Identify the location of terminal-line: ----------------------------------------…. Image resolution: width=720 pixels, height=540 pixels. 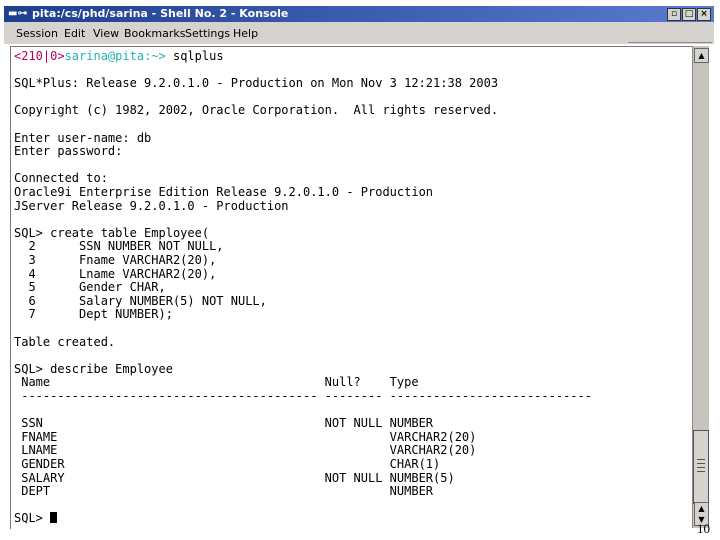
(303, 396).